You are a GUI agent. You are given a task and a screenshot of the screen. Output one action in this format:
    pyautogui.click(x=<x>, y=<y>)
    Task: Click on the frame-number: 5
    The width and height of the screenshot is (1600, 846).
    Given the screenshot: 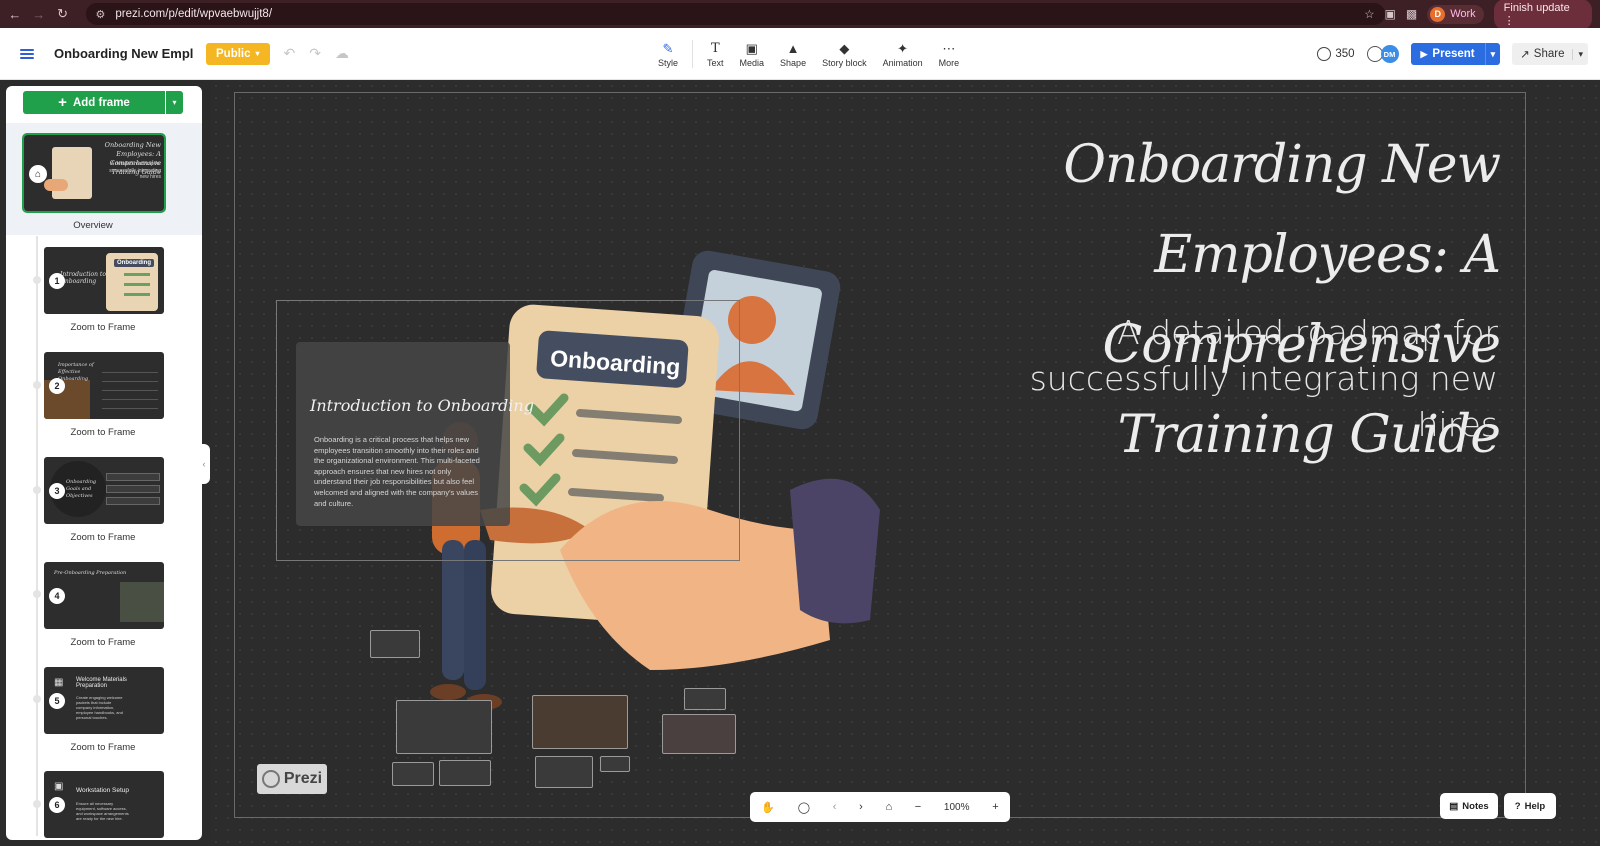 What is the action you would take?
    pyautogui.click(x=57, y=701)
    